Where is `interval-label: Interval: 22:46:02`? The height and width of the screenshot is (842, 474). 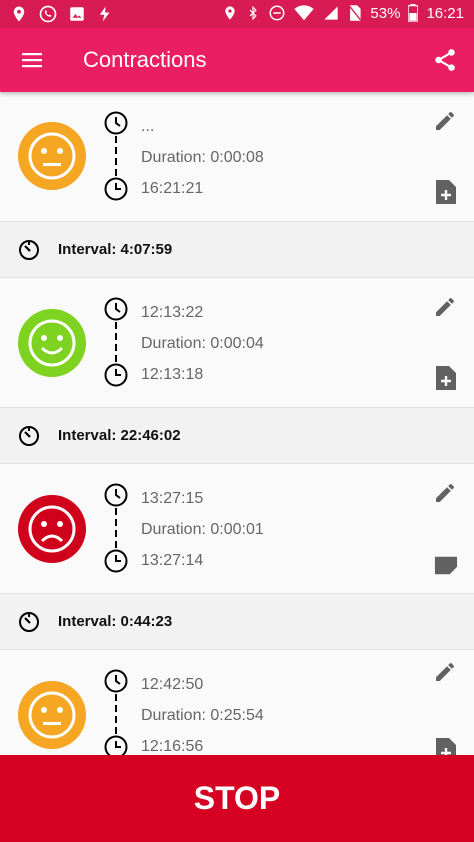 interval-label: Interval: 22:46:02 is located at coordinates (119, 435).